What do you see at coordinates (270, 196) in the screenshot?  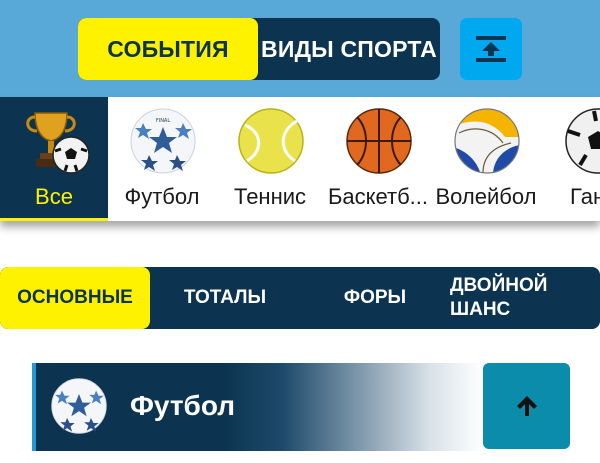 I see `sport-item-label: Теннис` at bounding box center [270, 196].